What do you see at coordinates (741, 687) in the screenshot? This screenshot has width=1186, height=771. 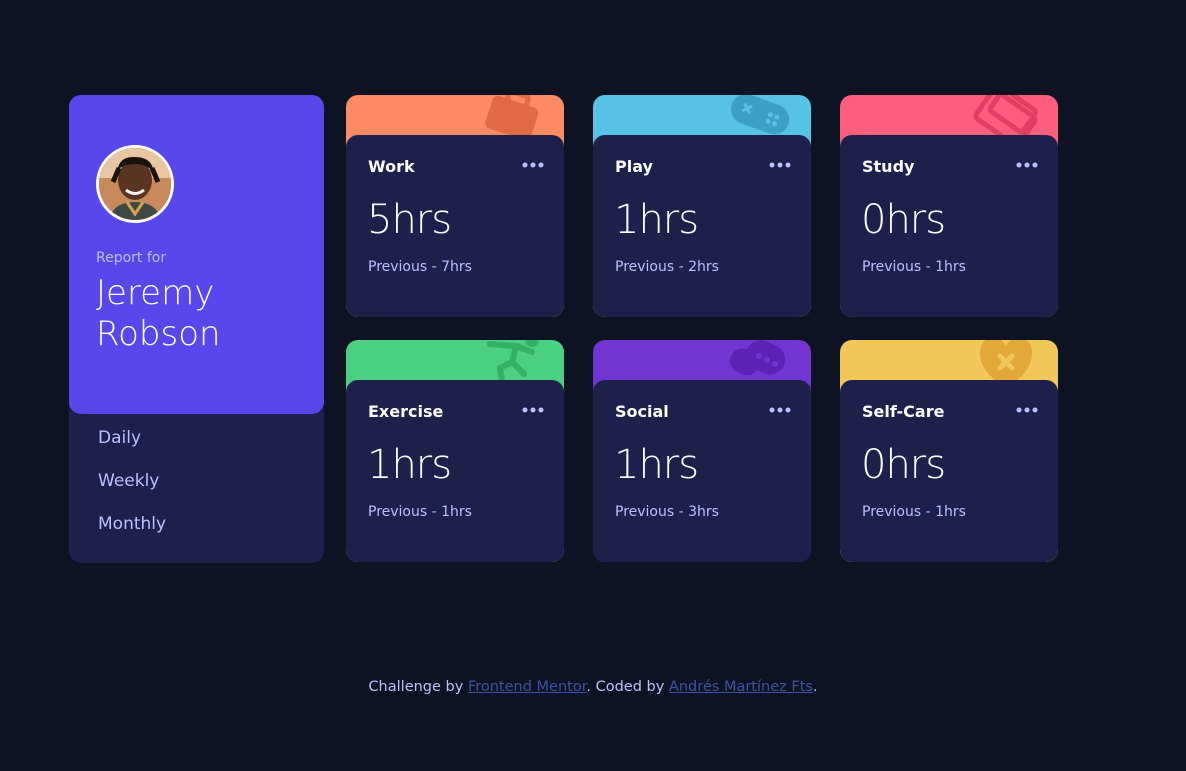 I see `author-link: Andrés Martínez Fts` at bounding box center [741, 687].